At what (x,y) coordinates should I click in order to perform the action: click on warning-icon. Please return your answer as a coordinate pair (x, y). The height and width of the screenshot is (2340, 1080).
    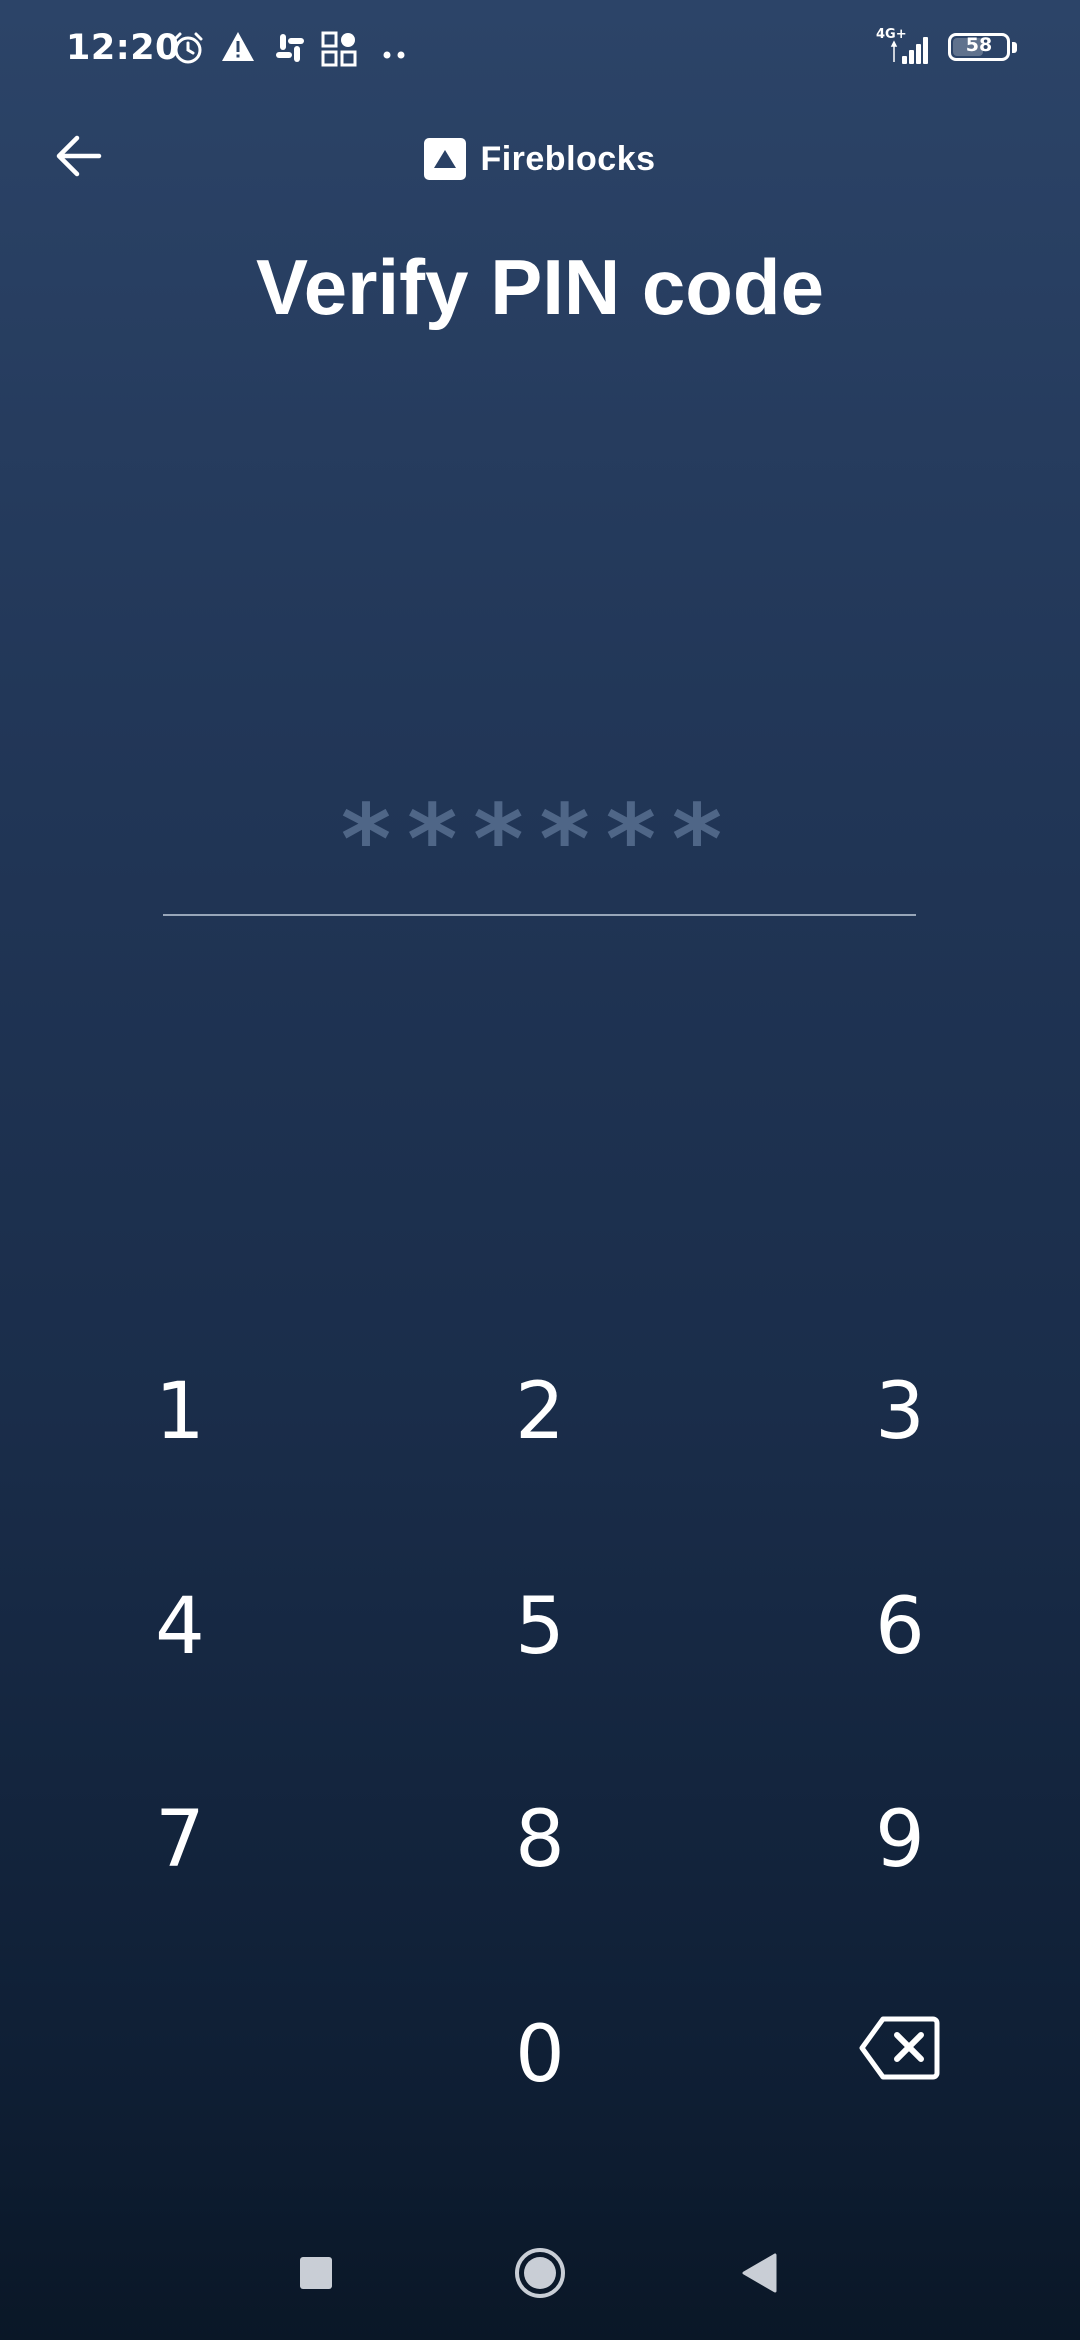
    Looking at the image, I should click on (238, 49).